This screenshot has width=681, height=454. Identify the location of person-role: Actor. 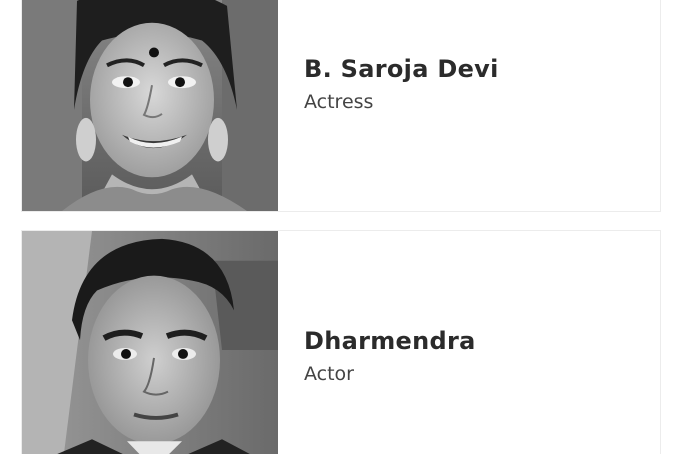
(329, 374).